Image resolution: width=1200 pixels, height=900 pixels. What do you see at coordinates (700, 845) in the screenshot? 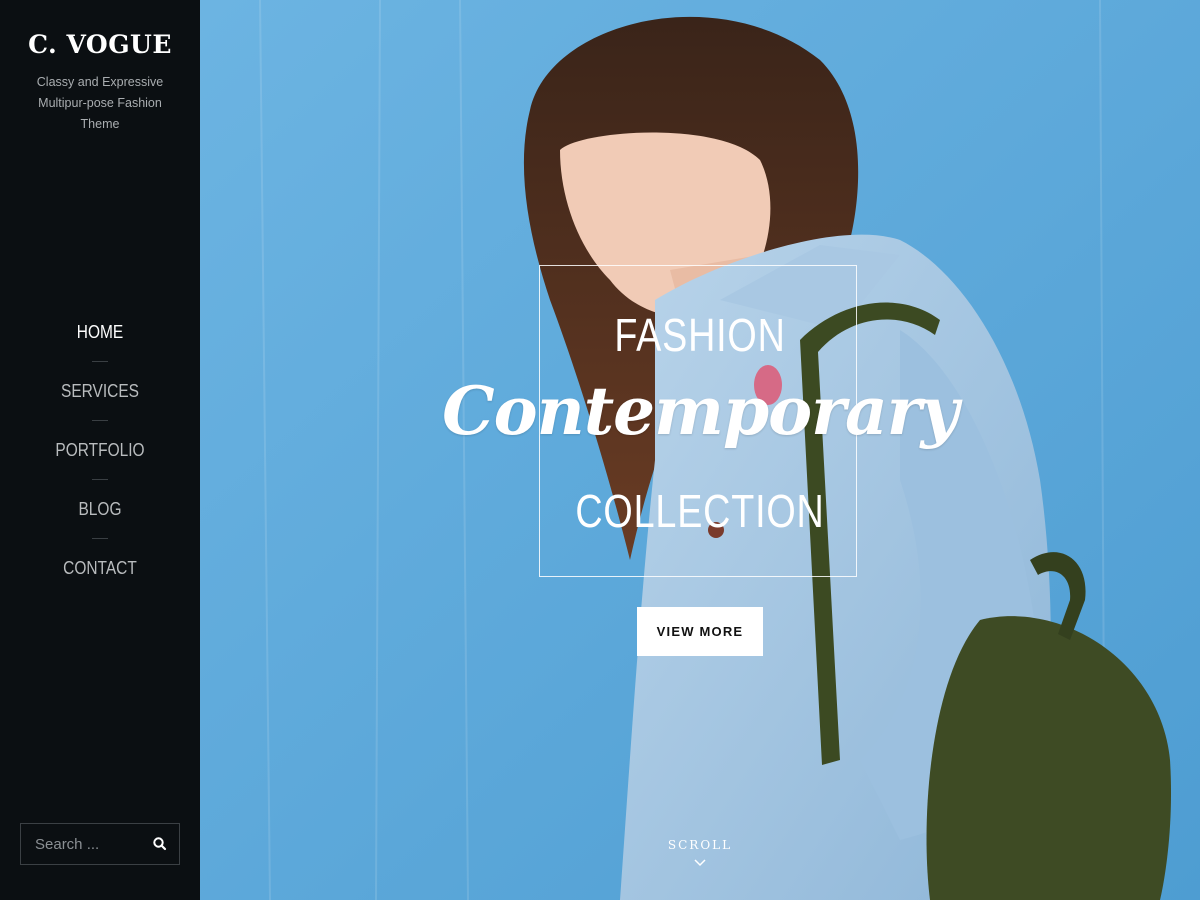
I see `scroll-label: SCROLL` at bounding box center [700, 845].